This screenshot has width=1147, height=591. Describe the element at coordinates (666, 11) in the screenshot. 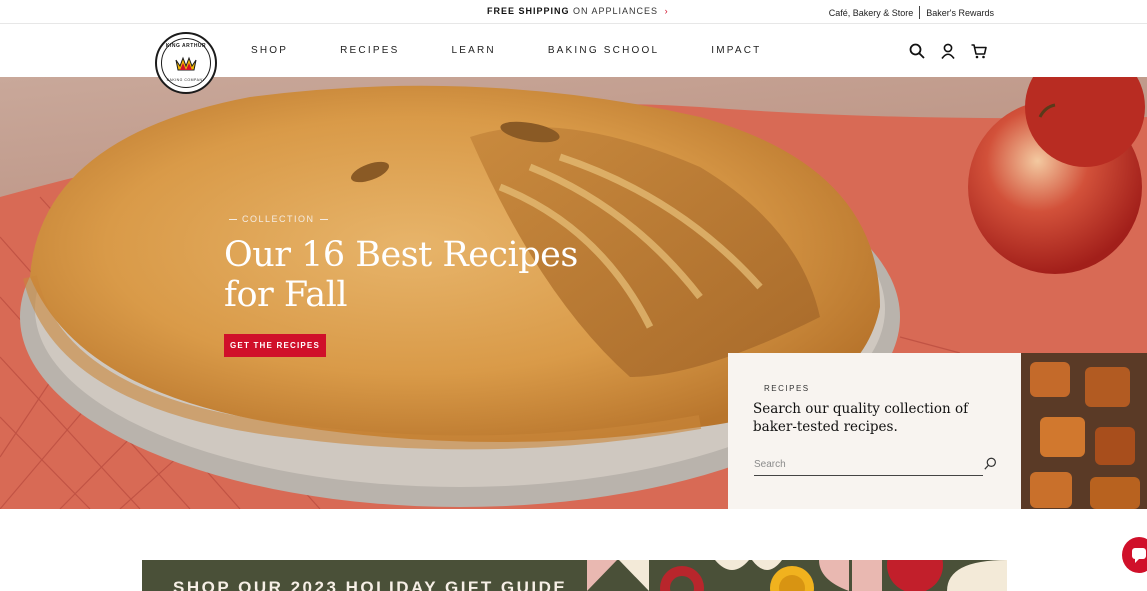

I see `chevron-right-icon: ›` at that location.